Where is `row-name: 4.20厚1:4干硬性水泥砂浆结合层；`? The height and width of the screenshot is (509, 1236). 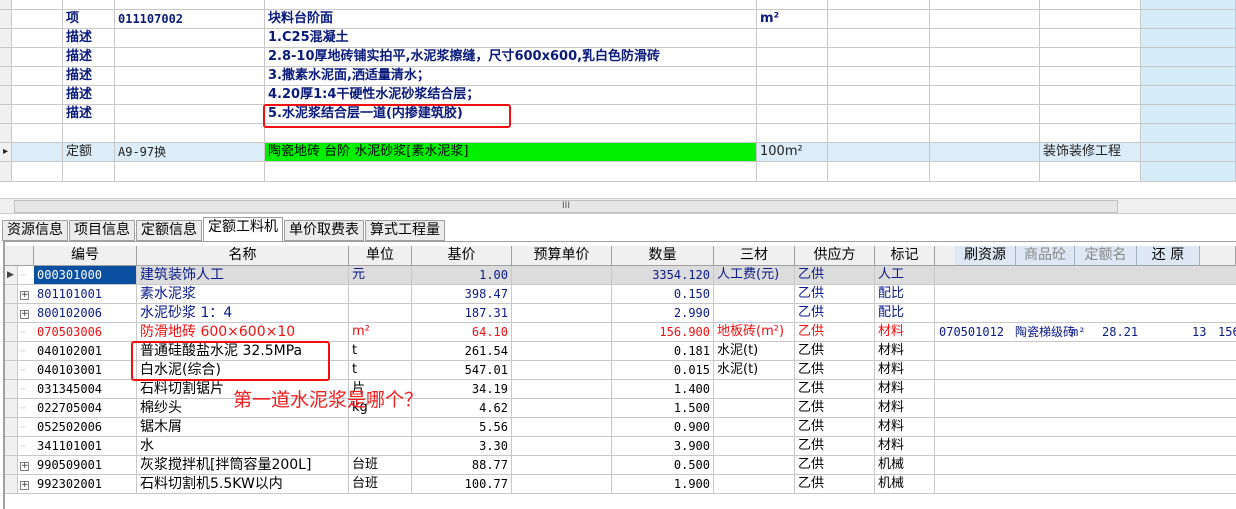
row-name: 4.20厚1:4干硬性水泥砂浆结合层； is located at coordinates (511, 95).